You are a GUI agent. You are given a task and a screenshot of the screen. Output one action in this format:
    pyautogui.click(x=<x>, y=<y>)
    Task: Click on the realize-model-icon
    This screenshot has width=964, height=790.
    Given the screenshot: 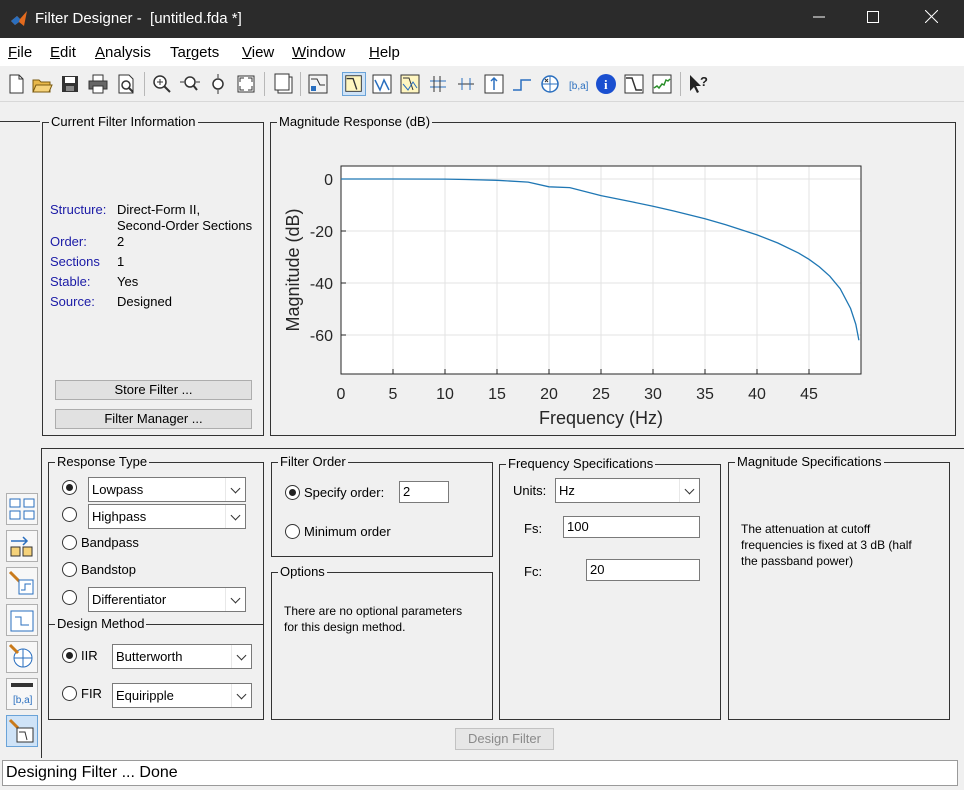 What is the action you would take?
    pyautogui.click(x=22, y=657)
    